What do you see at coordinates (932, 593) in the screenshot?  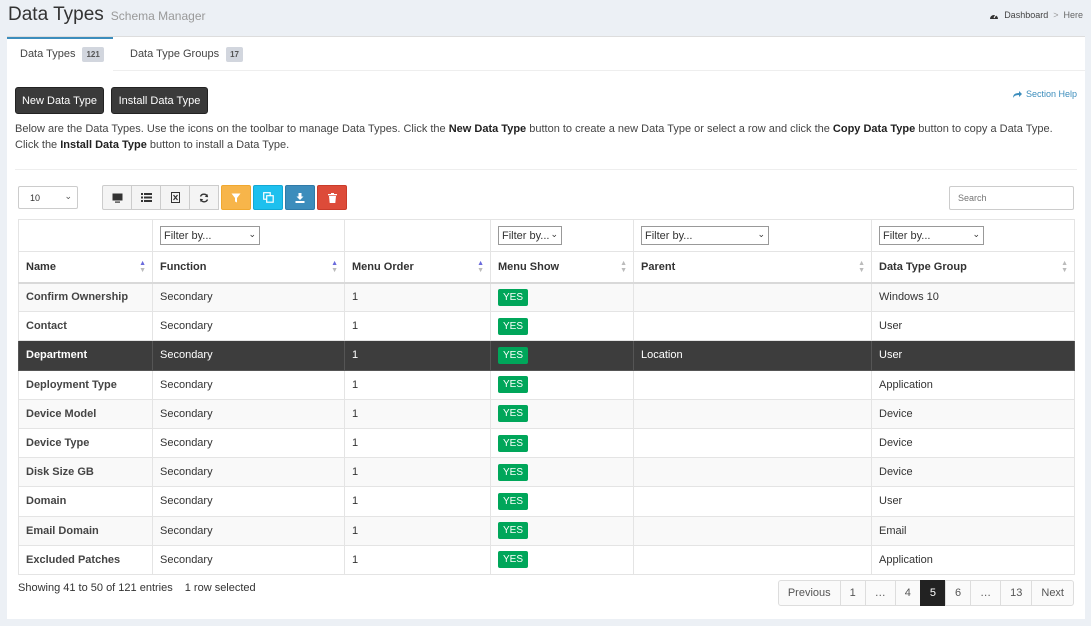 I see `pagination-page-5: 5` at bounding box center [932, 593].